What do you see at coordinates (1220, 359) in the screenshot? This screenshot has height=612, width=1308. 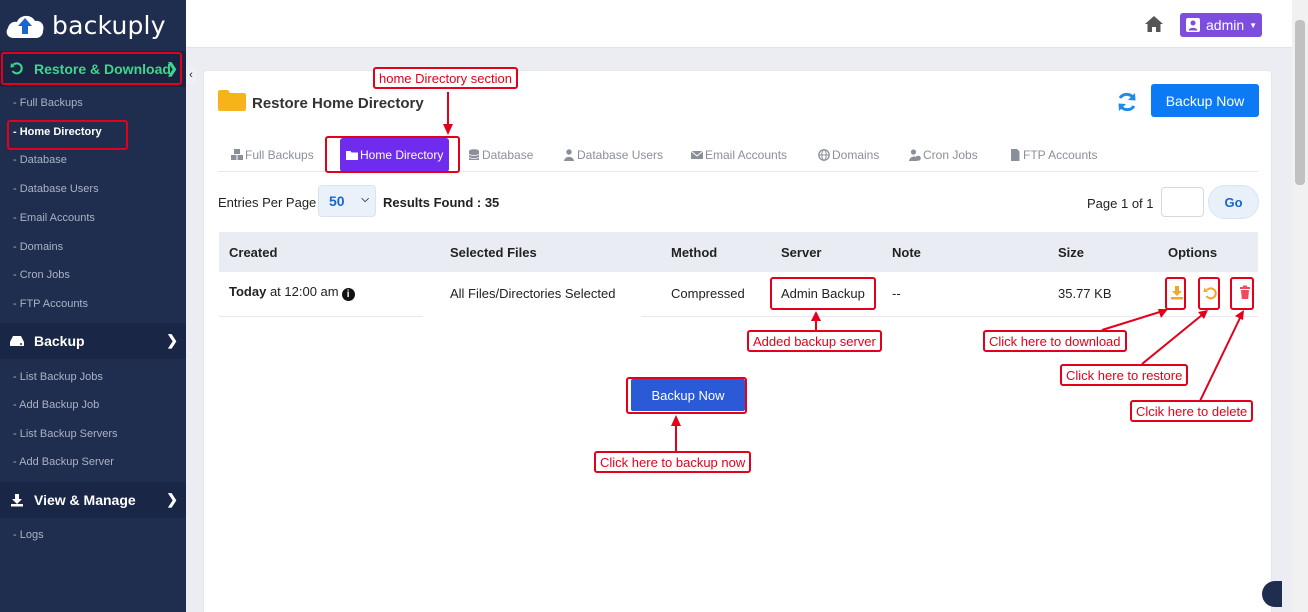 I see `arrow-delete` at bounding box center [1220, 359].